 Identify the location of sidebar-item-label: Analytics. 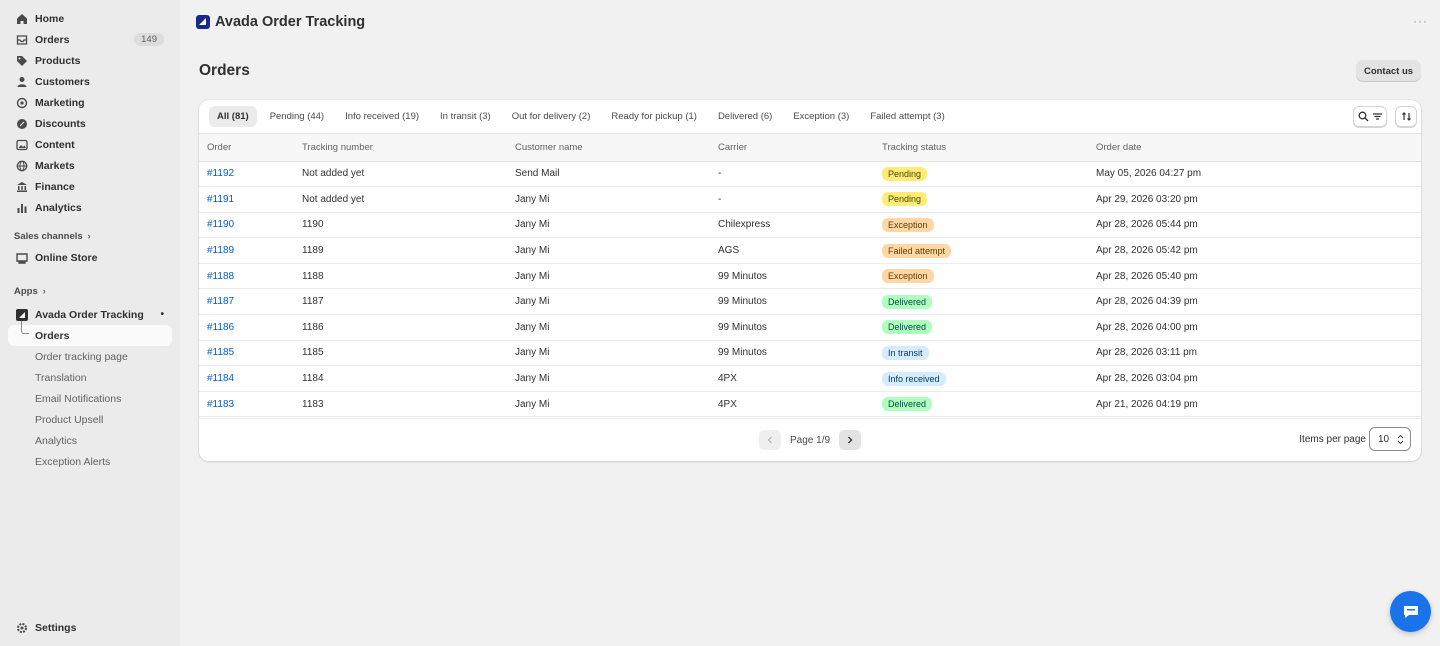
(58, 207).